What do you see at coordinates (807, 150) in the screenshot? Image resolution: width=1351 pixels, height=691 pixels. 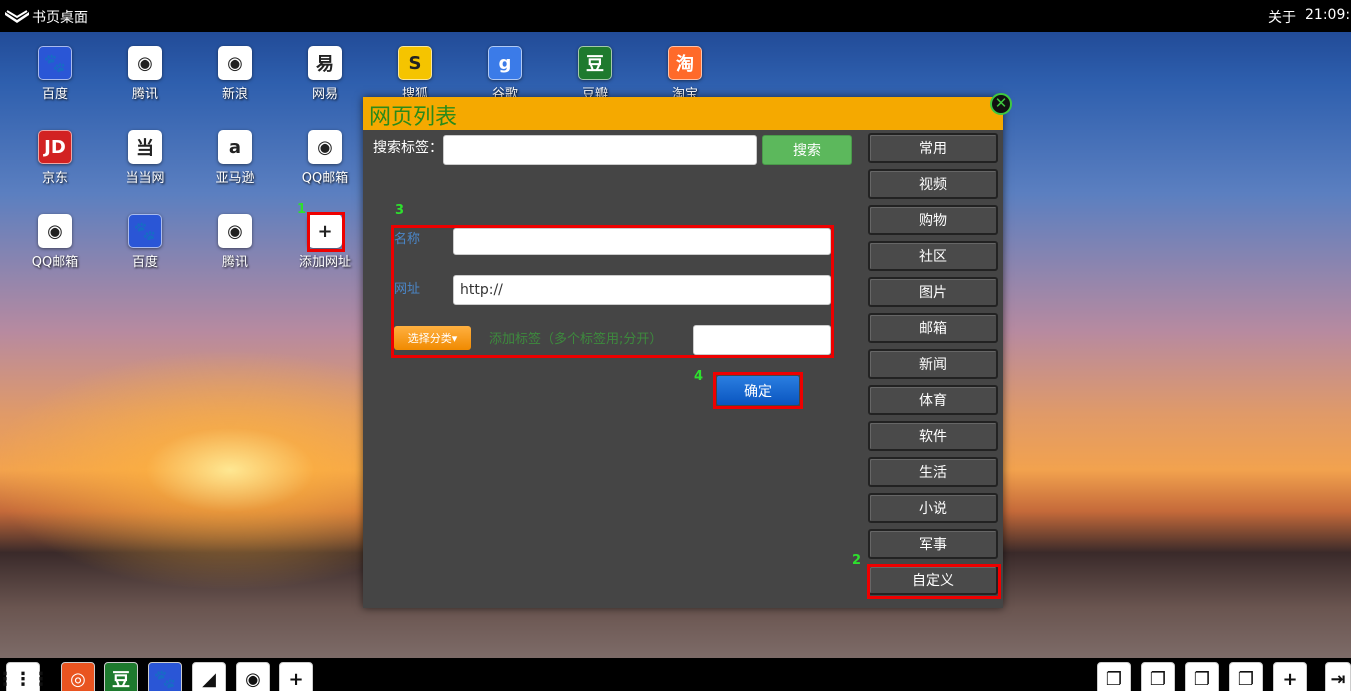 I see `search-button: 搜索` at bounding box center [807, 150].